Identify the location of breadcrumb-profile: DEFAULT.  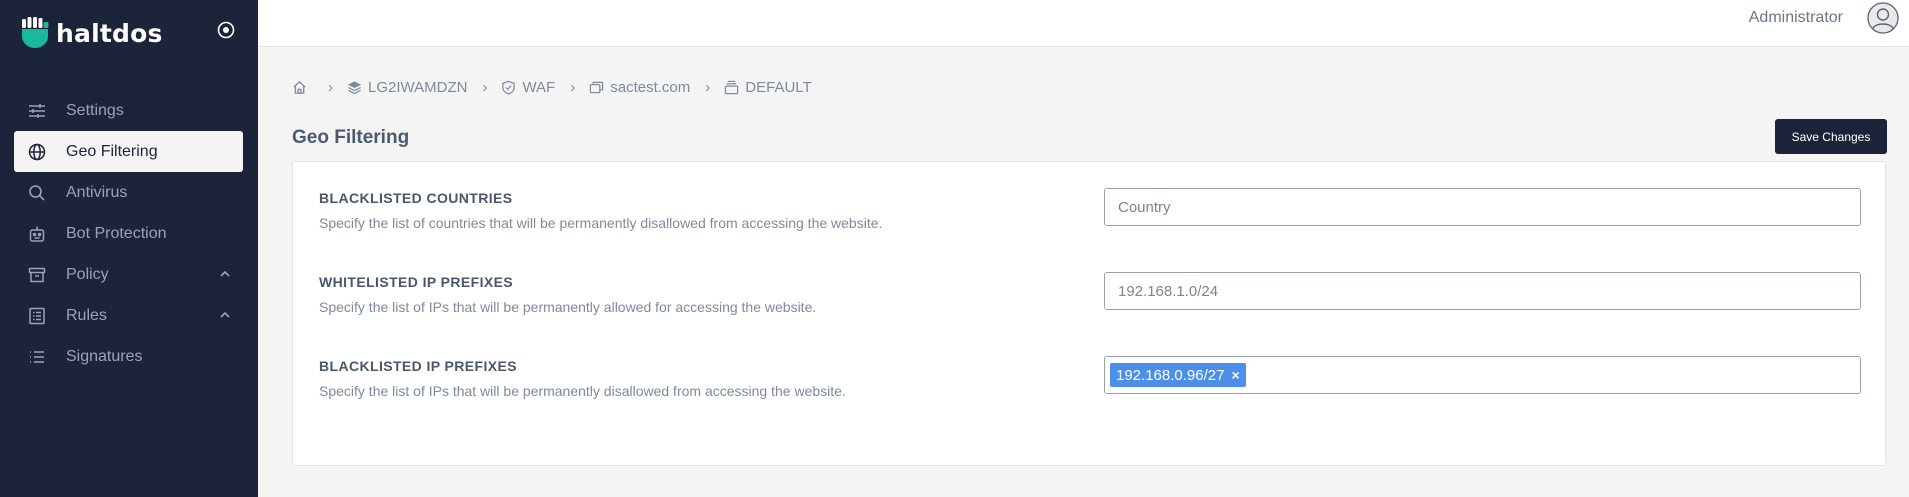
(768, 87).